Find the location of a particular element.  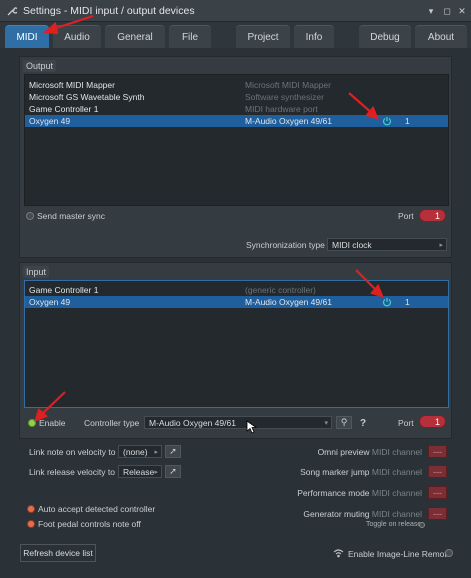

tab-general: General is located at coordinates (135, 36).